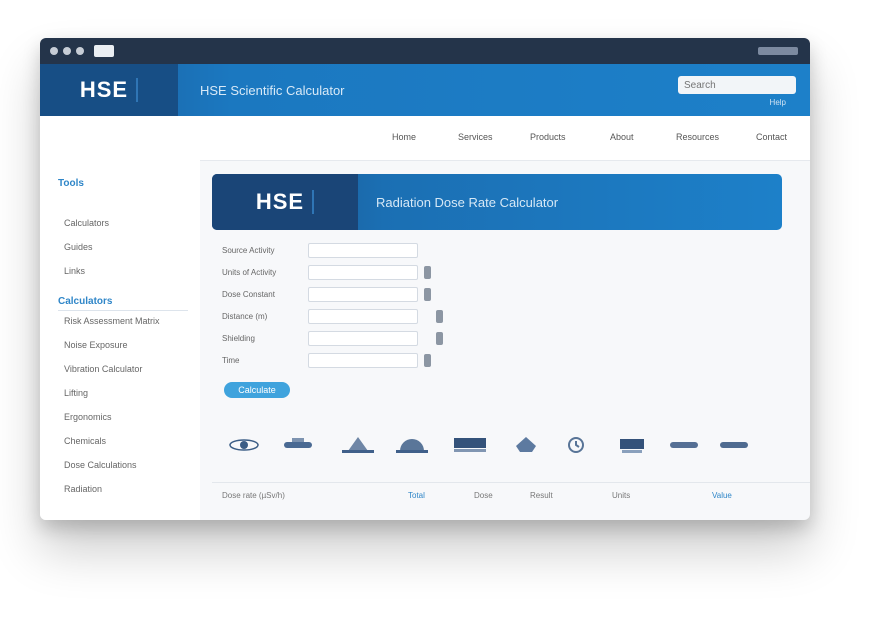 This screenshot has height=627, width=886. Describe the element at coordinates (363, 250) in the screenshot. I see `source-activity-input` at that location.